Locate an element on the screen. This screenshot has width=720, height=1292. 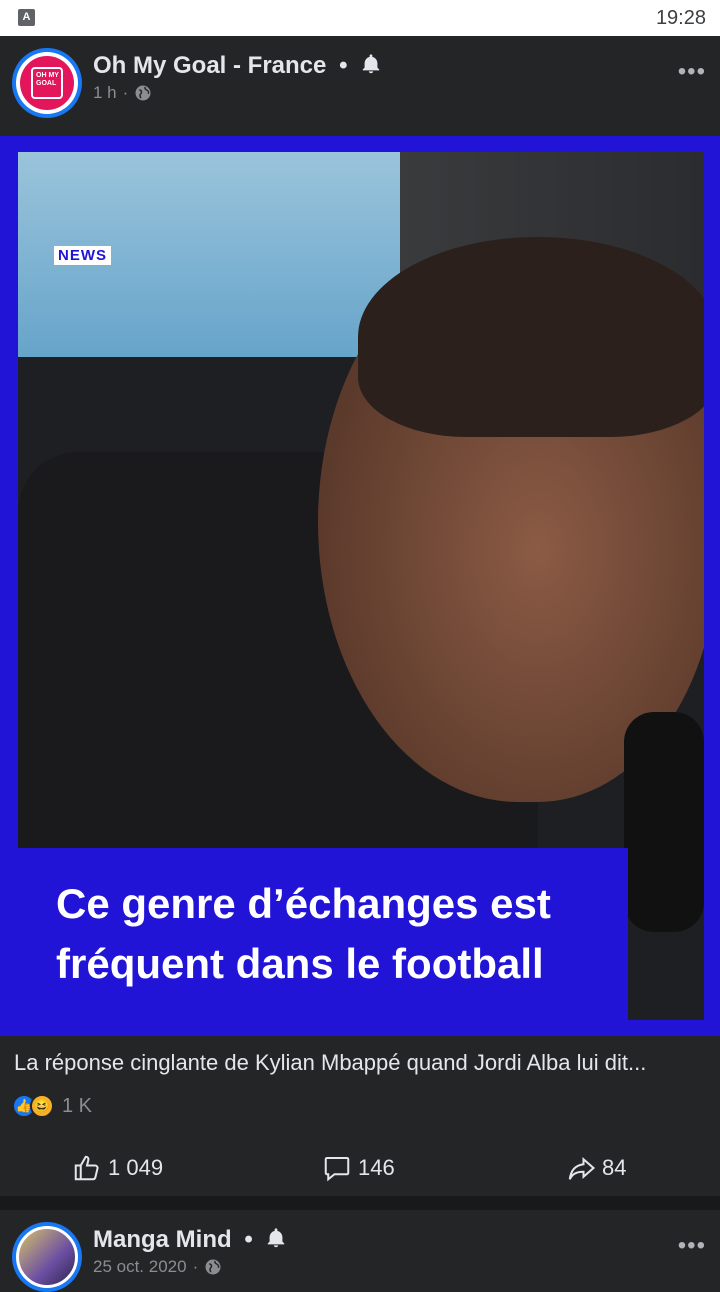
like-count: 1 049 is located at coordinates (136, 1167).